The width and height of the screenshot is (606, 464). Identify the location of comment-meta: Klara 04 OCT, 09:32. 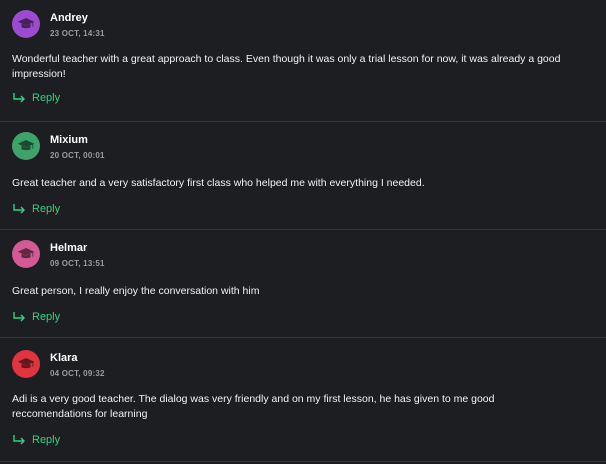
(77, 365).